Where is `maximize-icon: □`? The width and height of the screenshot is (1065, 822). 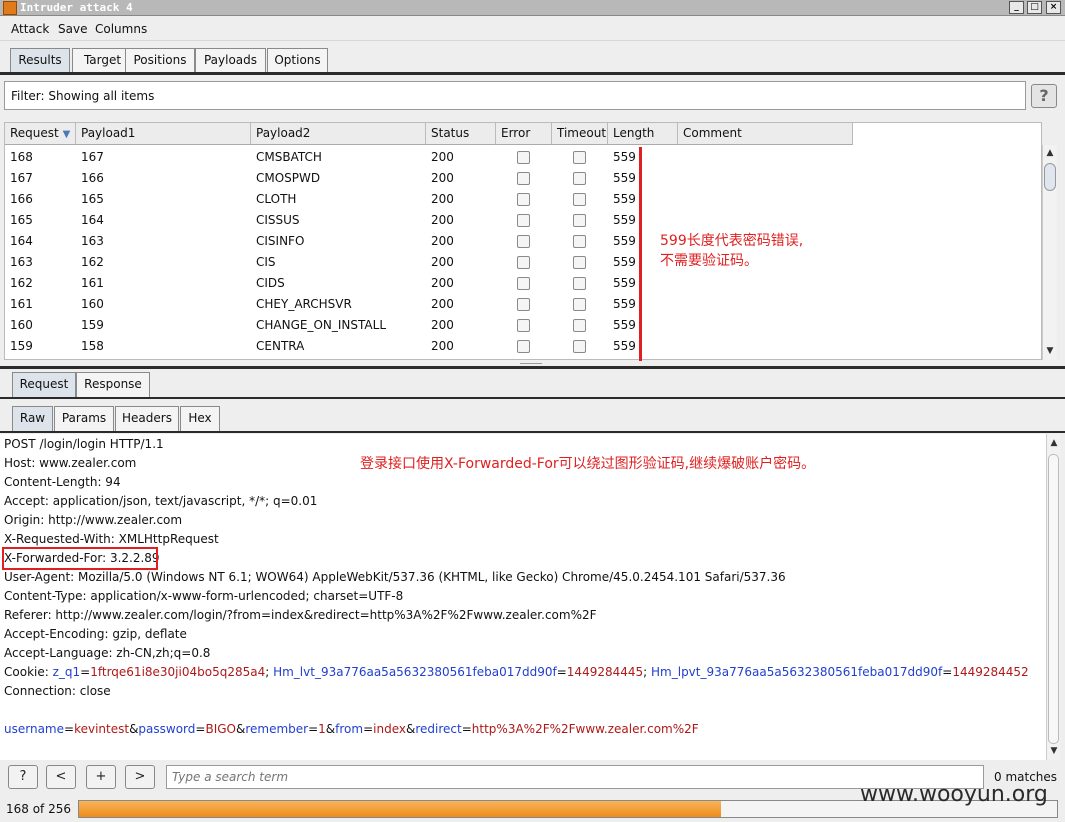
maximize-icon: □ is located at coordinates (1034, 7).